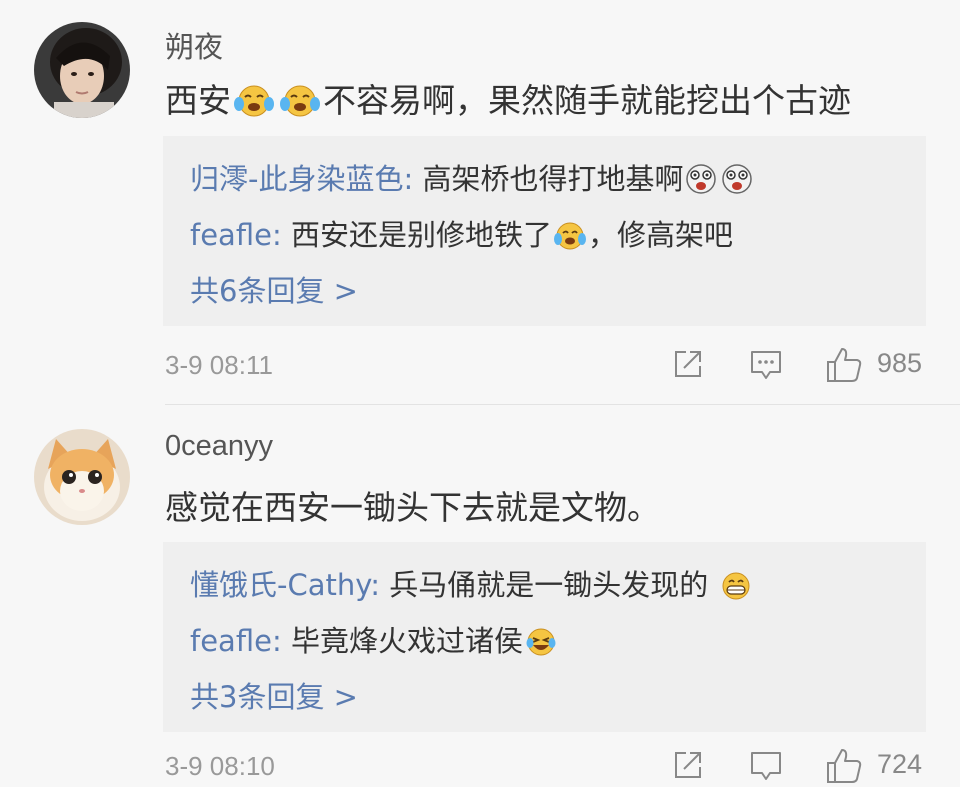  What do you see at coordinates (545, 767) in the screenshot?
I see `comment-meta: 3-9 08:10 724` at bounding box center [545, 767].